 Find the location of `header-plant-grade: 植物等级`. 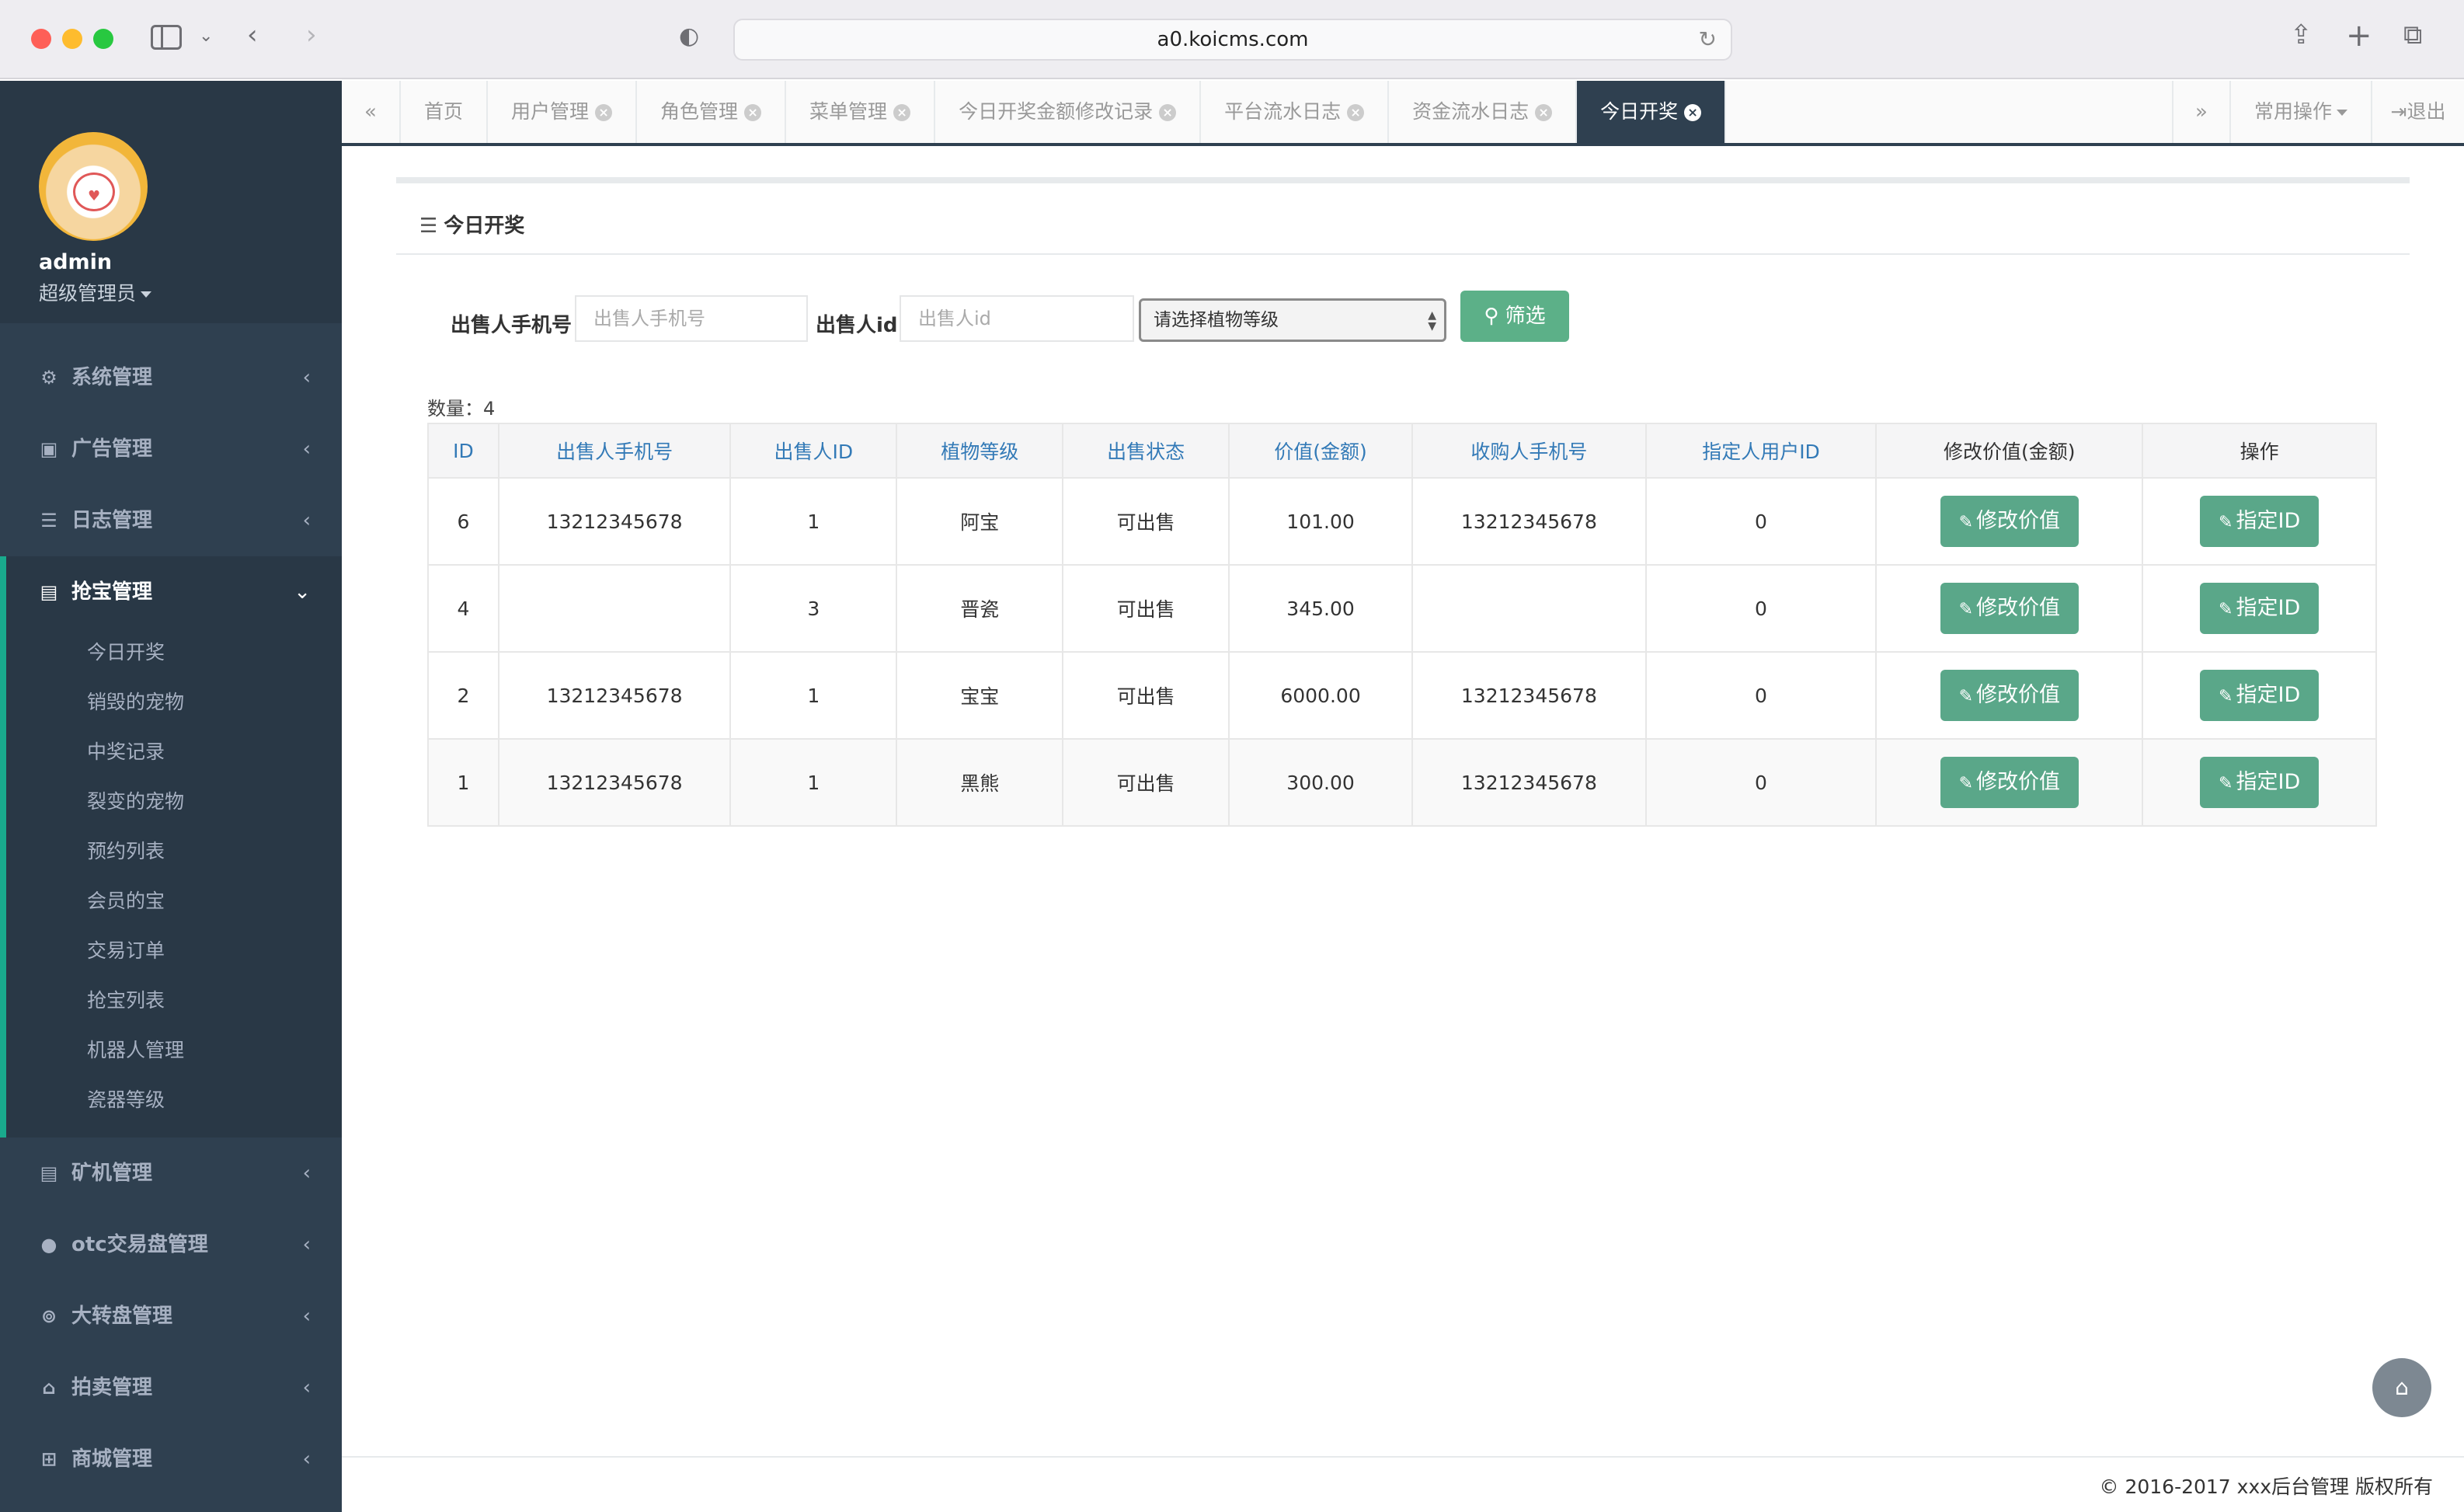

header-plant-grade: 植物等级 is located at coordinates (980, 451).